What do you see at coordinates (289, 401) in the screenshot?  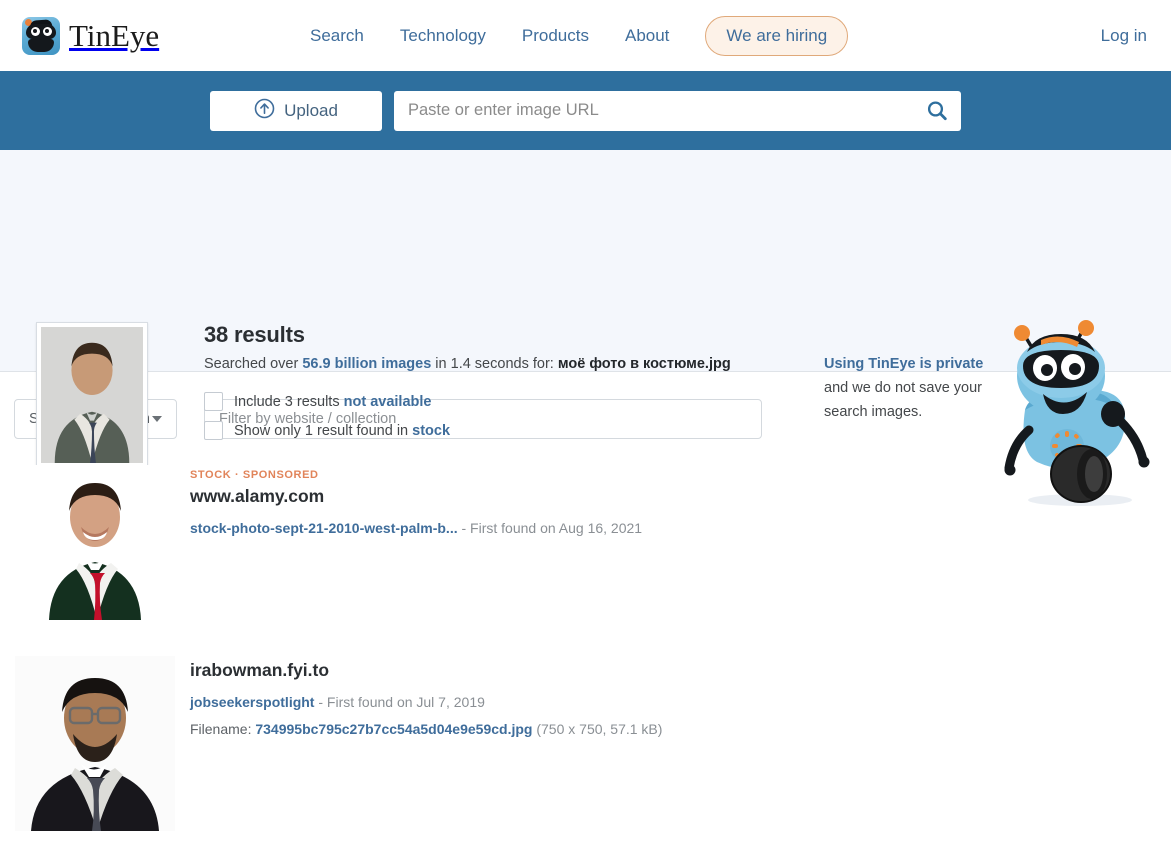 I see `not-available-prefix: Include 3 results` at bounding box center [289, 401].